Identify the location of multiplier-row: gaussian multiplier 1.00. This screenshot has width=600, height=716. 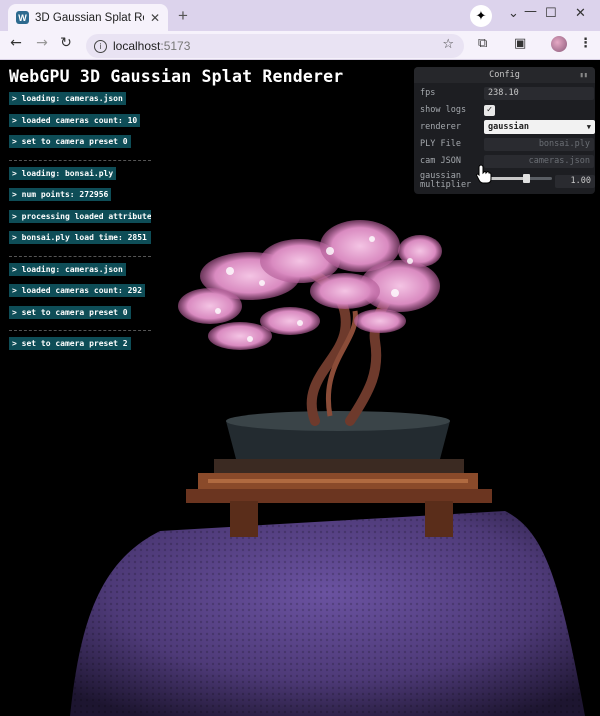
(507, 181).